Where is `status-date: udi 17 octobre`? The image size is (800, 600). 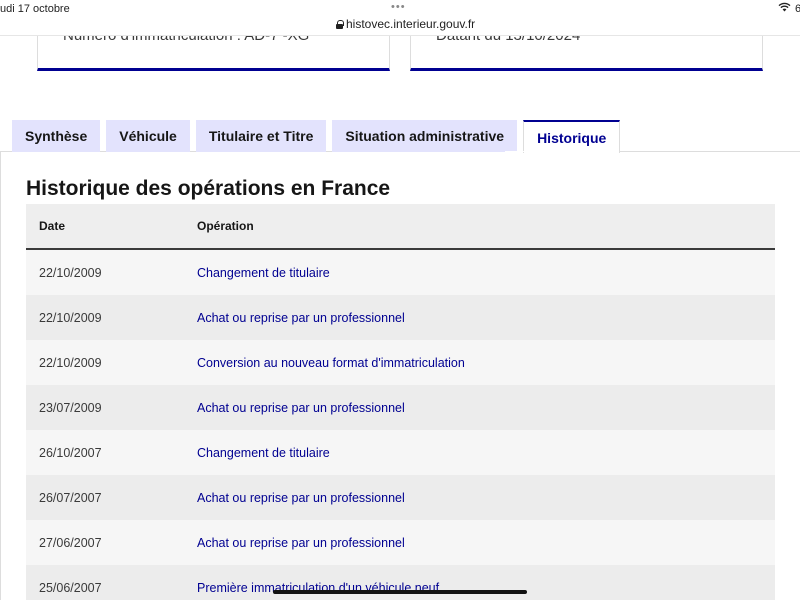 status-date: udi 17 octobre is located at coordinates (35, 9).